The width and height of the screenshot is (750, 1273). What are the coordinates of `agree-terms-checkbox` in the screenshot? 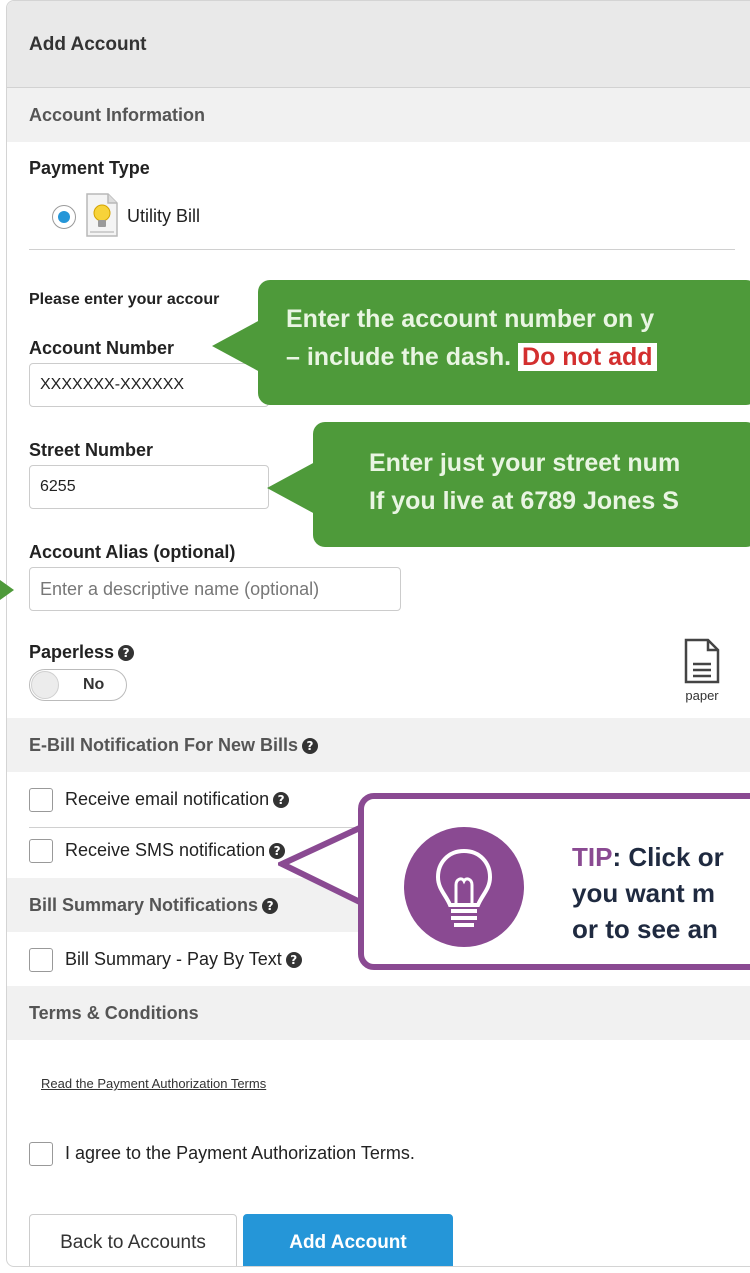 It's located at (41, 1154).